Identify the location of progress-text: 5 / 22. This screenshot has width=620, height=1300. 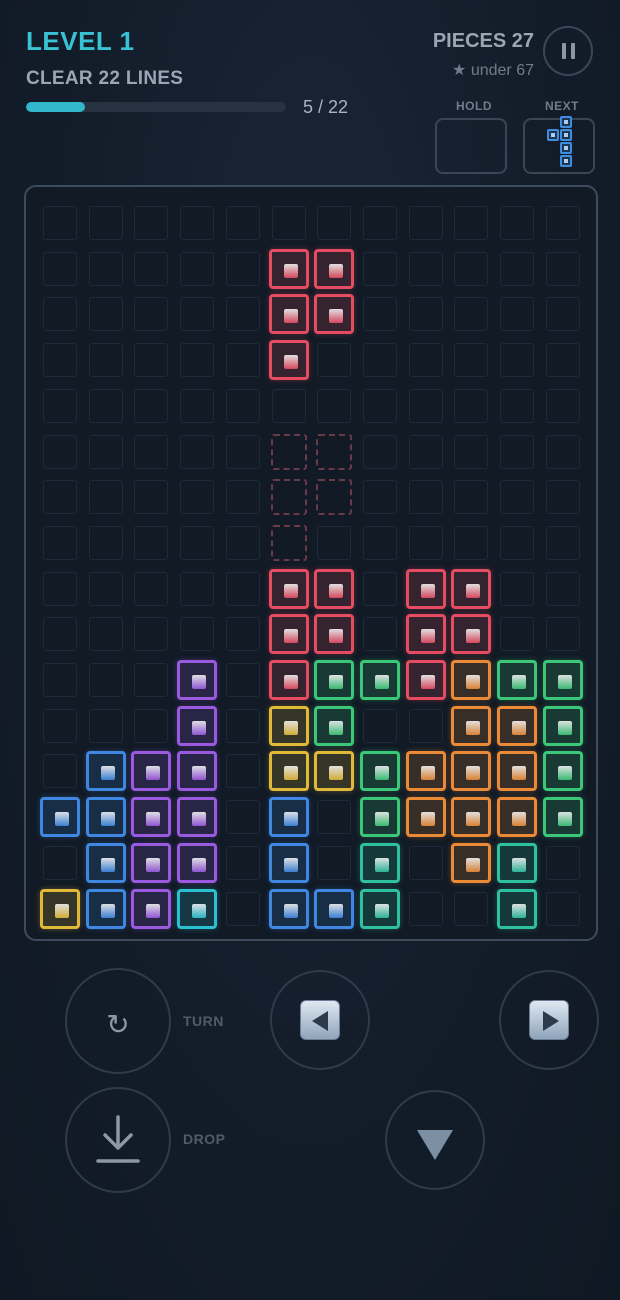
(326, 107).